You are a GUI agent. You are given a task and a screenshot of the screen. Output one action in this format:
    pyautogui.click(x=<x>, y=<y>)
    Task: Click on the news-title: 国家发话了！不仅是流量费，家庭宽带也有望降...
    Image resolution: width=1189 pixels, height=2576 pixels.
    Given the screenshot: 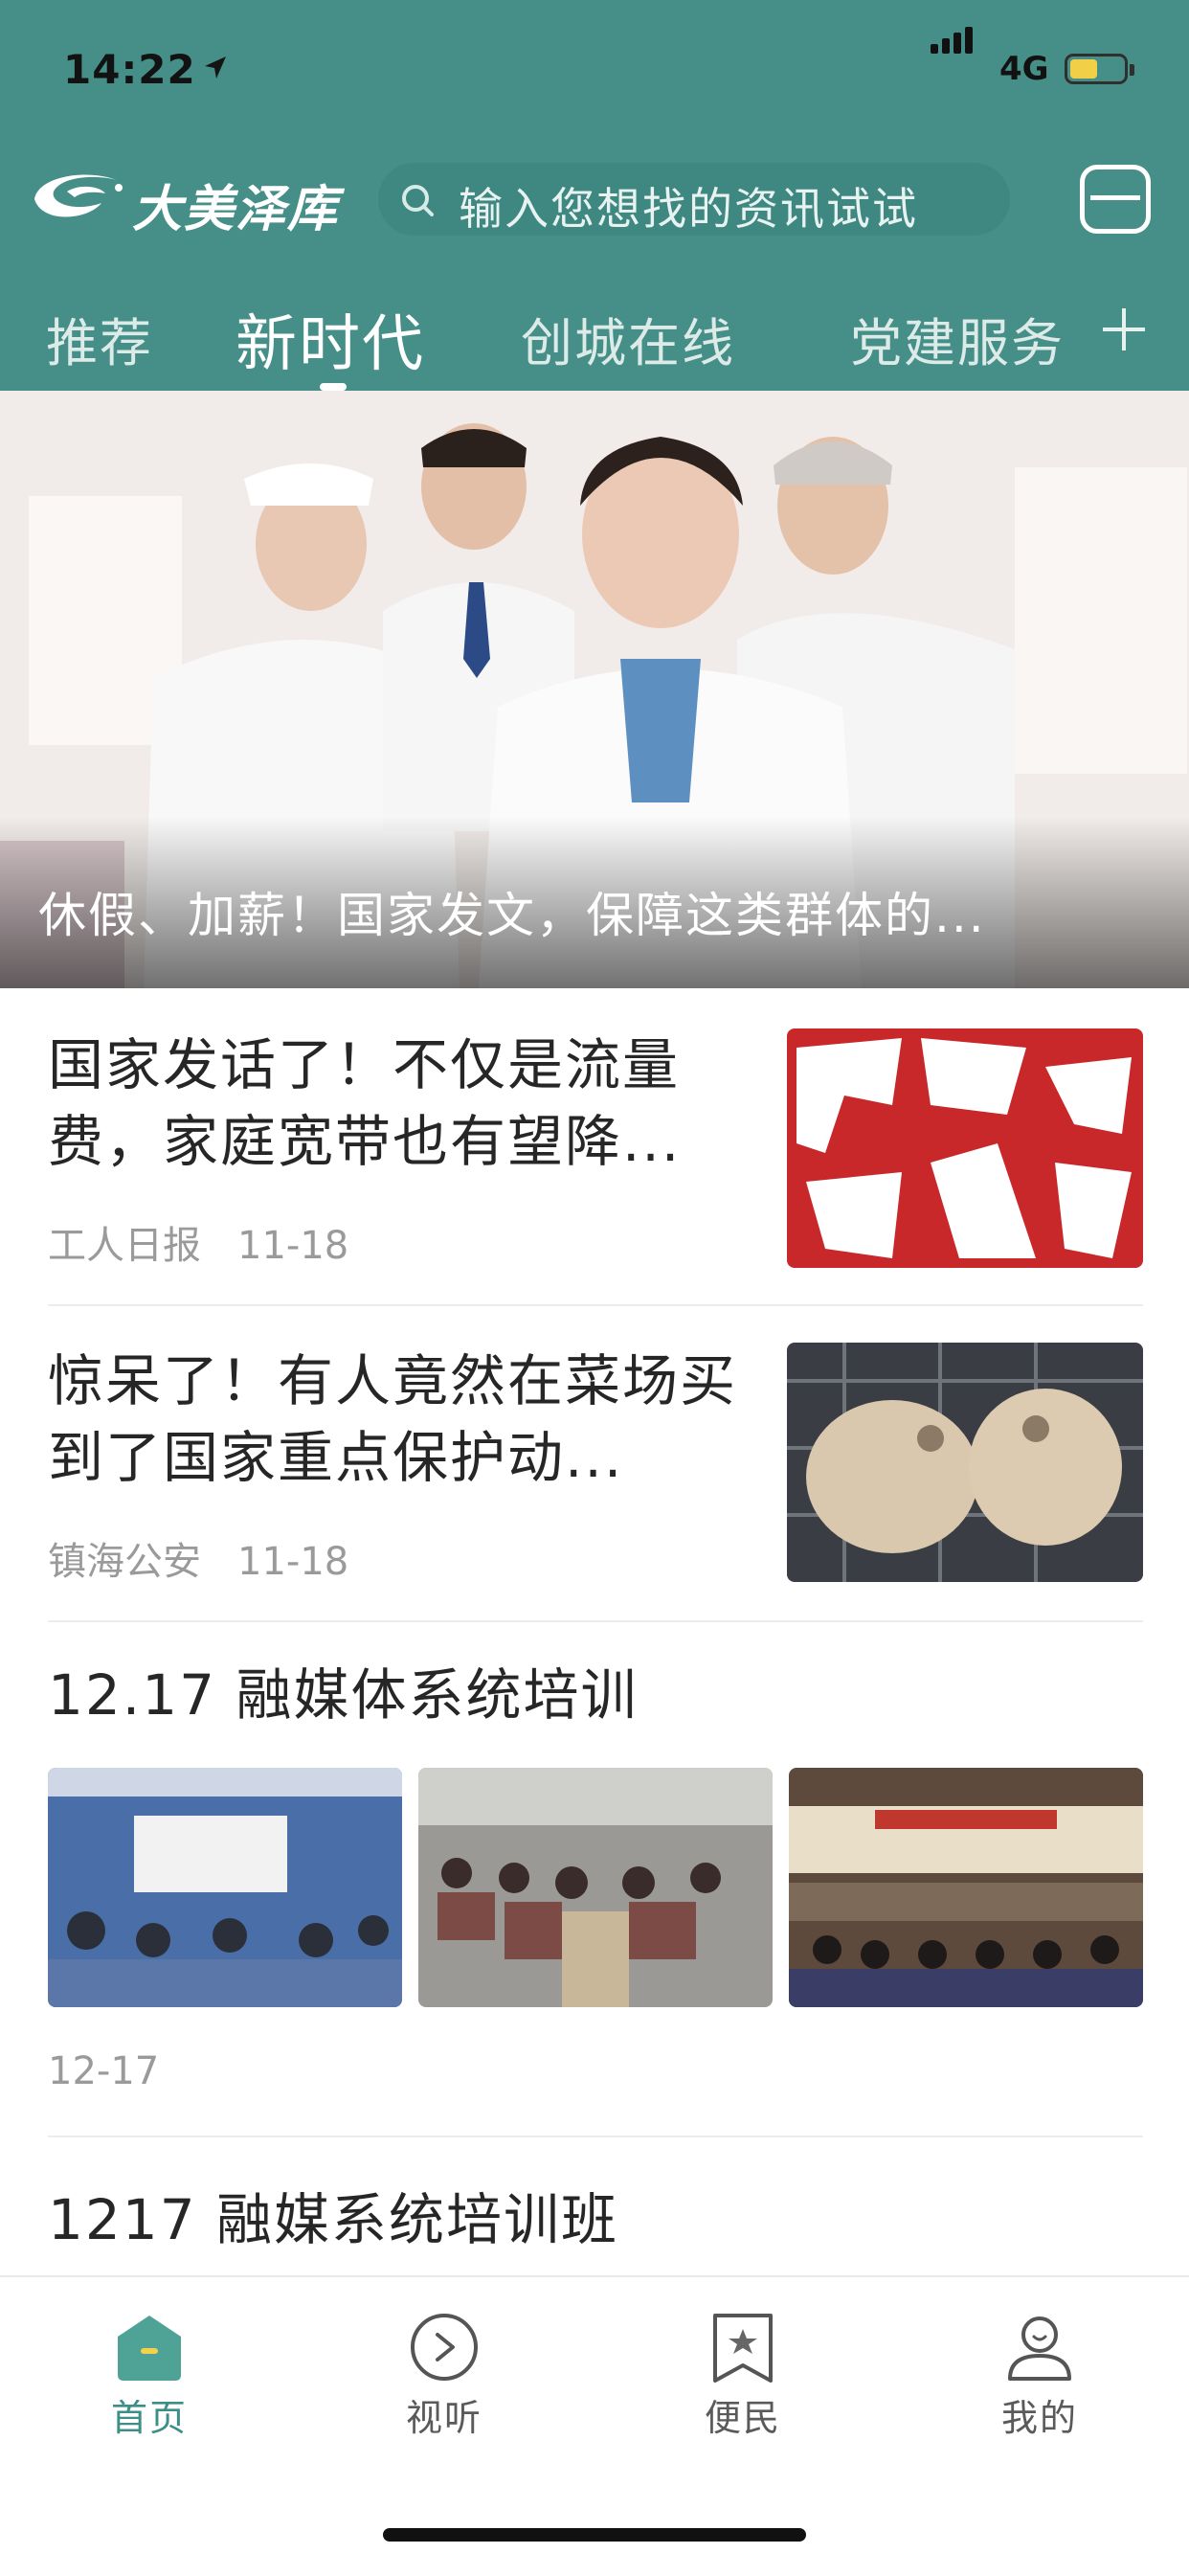 What is the action you would take?
    pyautogui.click(x=365, y=1103)
    